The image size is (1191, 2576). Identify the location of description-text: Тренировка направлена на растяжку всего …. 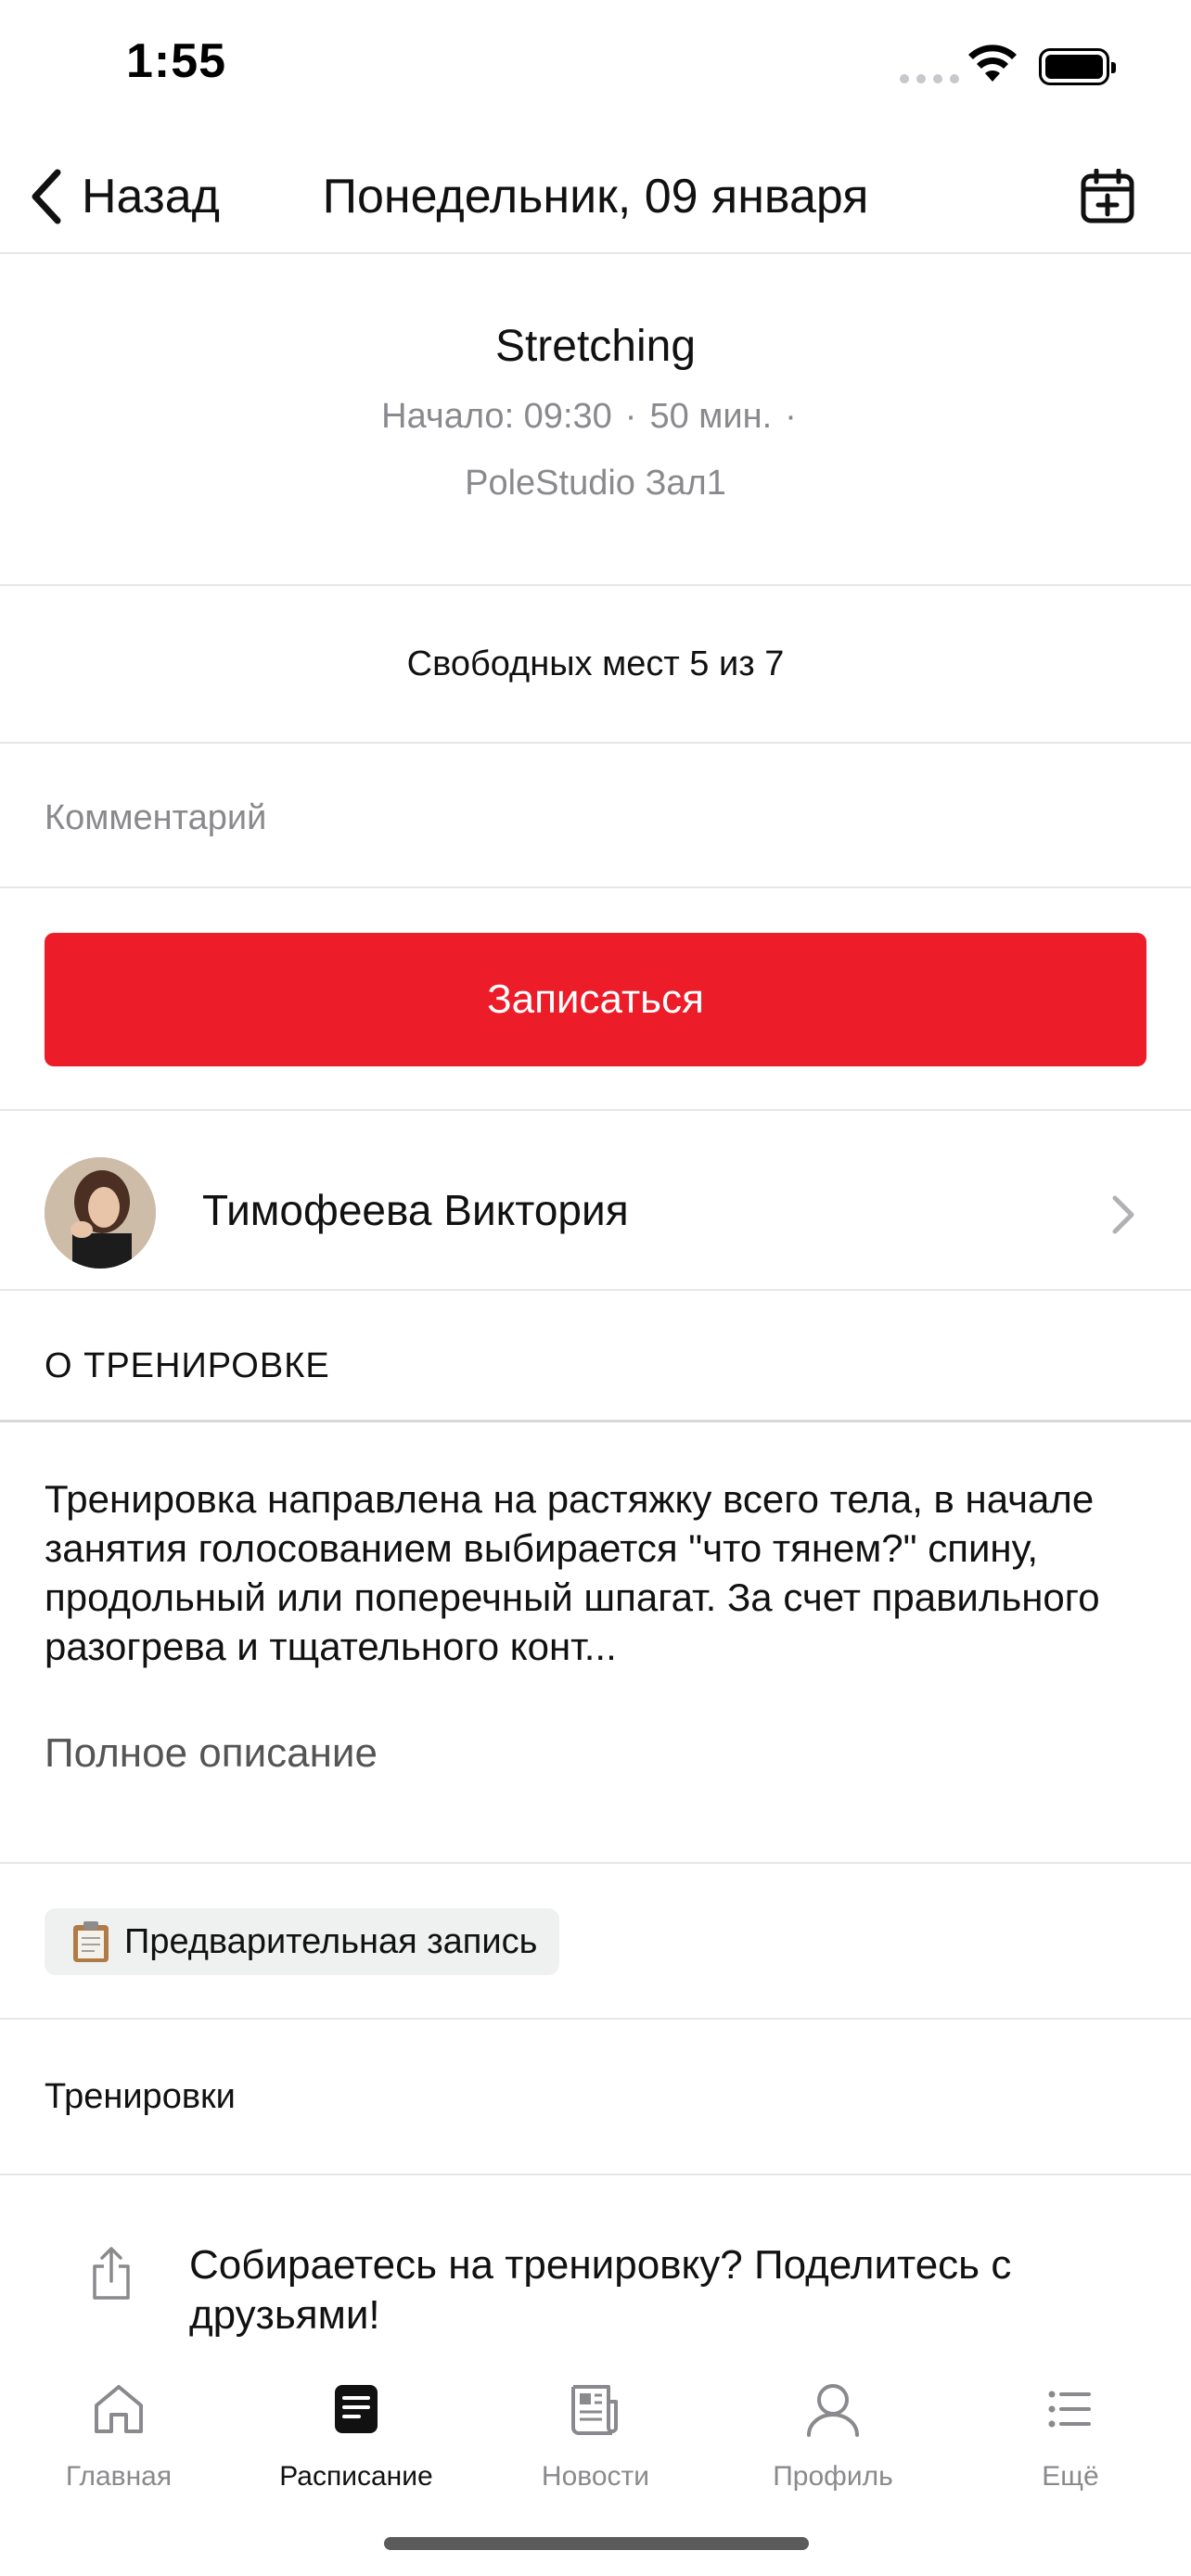
(572, 1572).